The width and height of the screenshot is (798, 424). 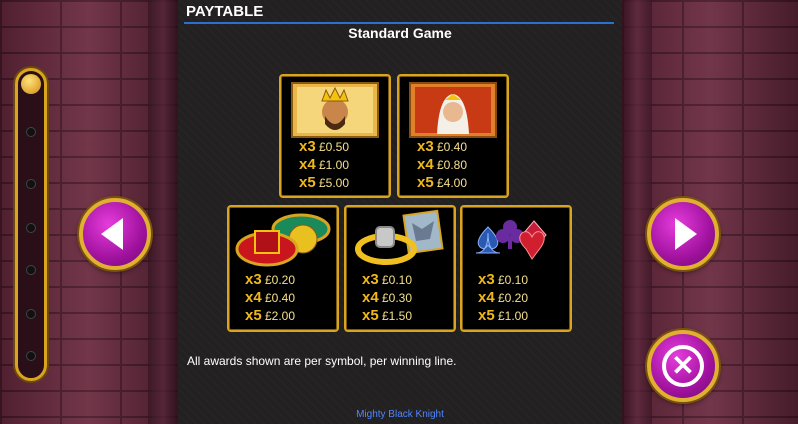 I want to click on pay-value: £1.50, so click(x=397, y=316).